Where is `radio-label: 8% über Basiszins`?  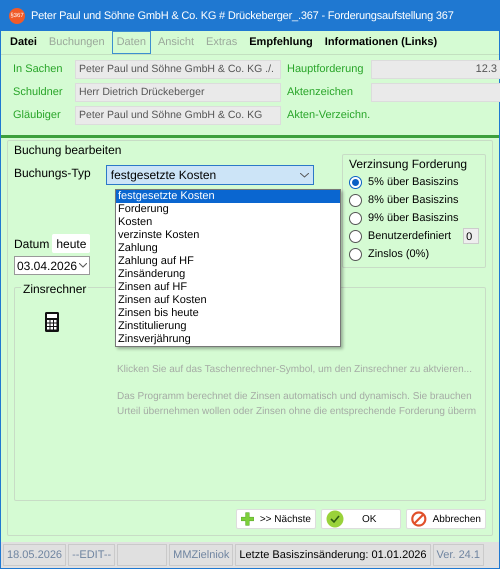 radio-label: 8% über Basiszins is located at coordinates (413, 200).